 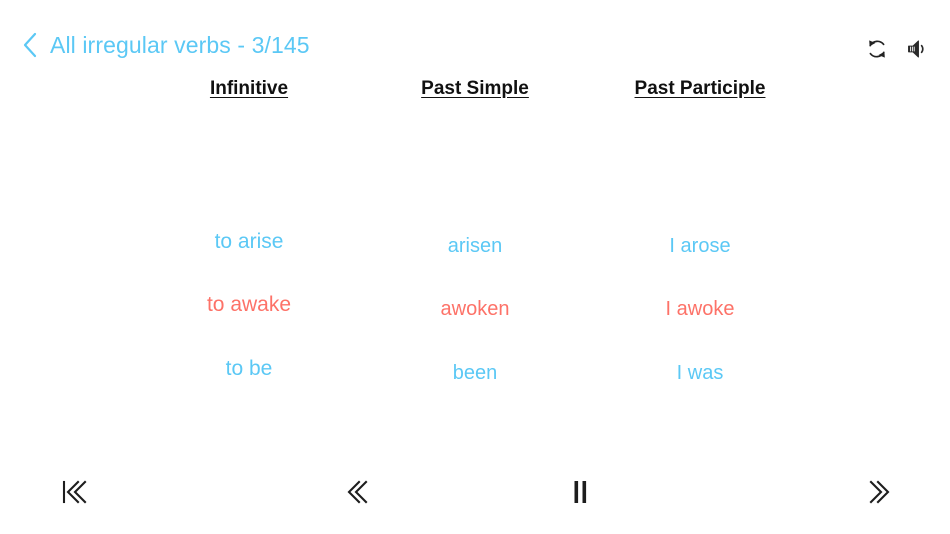 What do you see at coordinates (700, 373) in the screenshot?
I see `cell-past-participle: I was` at bounding box center [700, 373].